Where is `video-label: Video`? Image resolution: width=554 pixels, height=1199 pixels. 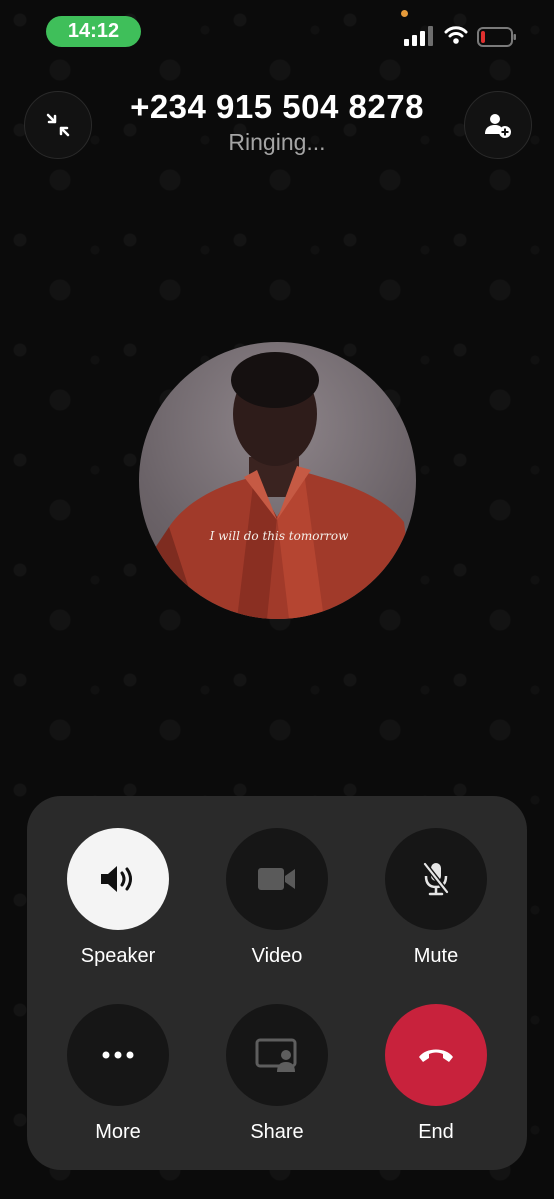
video-label: Video is located at coordinates (277, 956).